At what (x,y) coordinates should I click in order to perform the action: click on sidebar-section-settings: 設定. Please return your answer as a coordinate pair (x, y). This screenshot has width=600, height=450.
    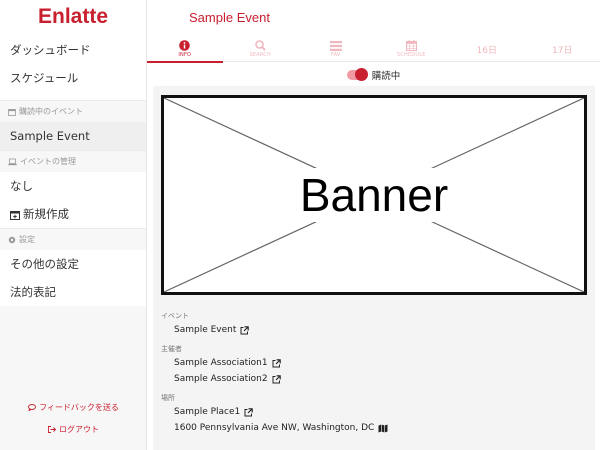
    Looking at the image, I should click on (73, 239).